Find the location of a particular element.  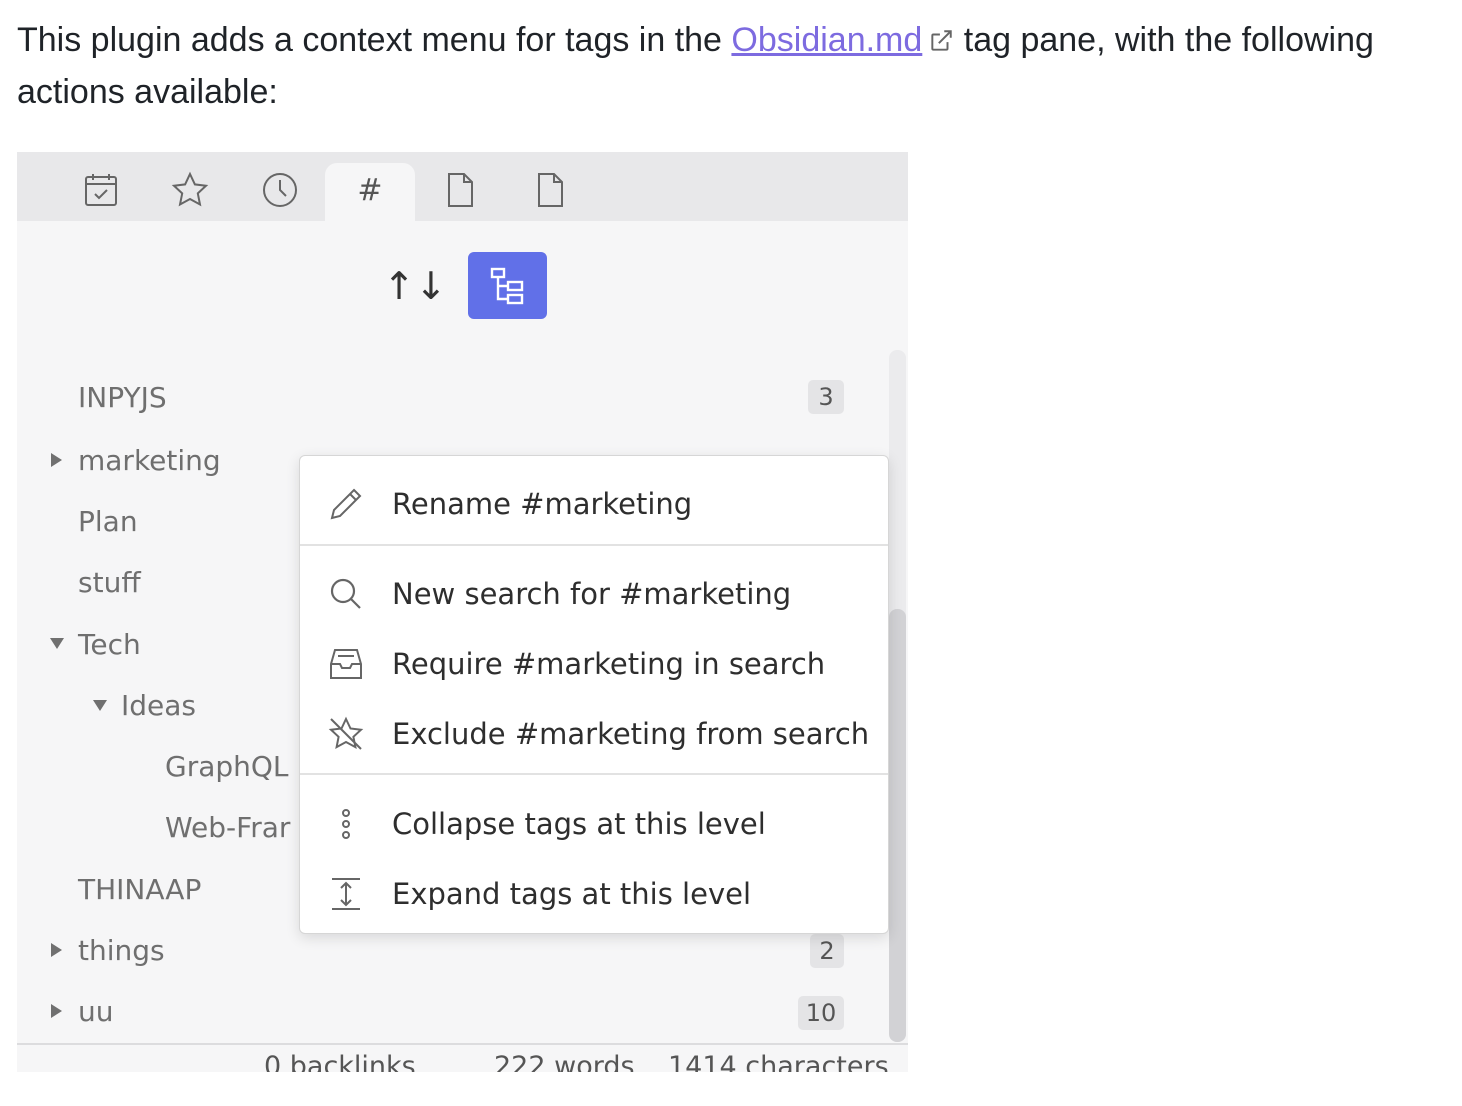

hash-icon: # is located at coordinates (370, 190).